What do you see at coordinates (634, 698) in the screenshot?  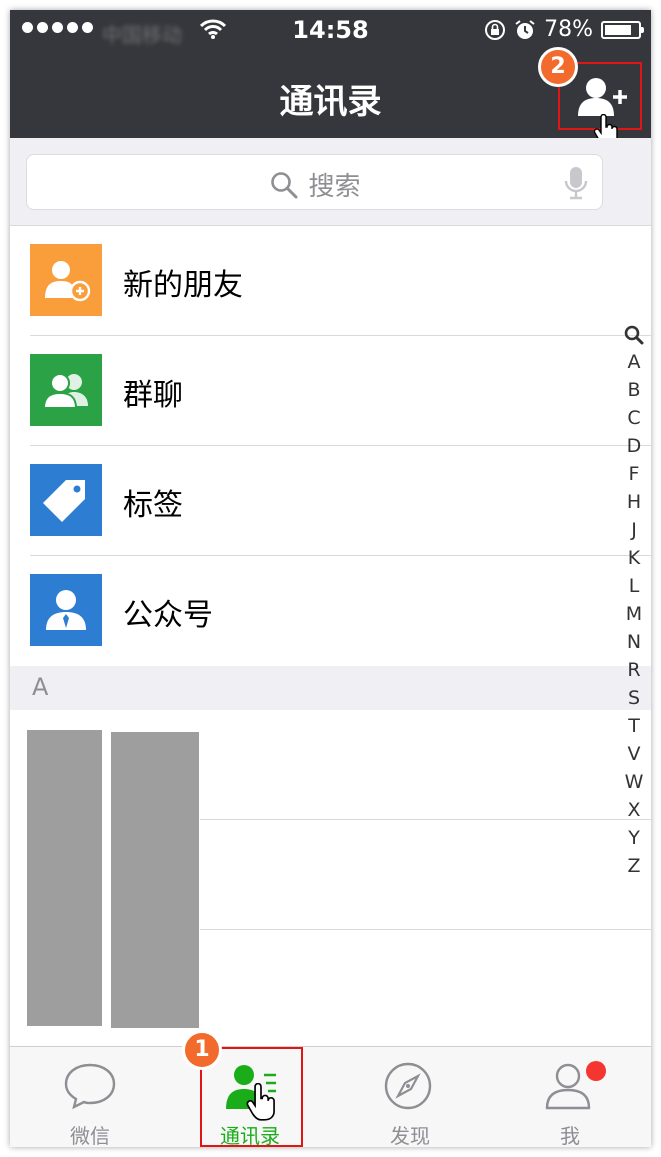 I see `index-letter-s: S` at bounding box center [634, 698].